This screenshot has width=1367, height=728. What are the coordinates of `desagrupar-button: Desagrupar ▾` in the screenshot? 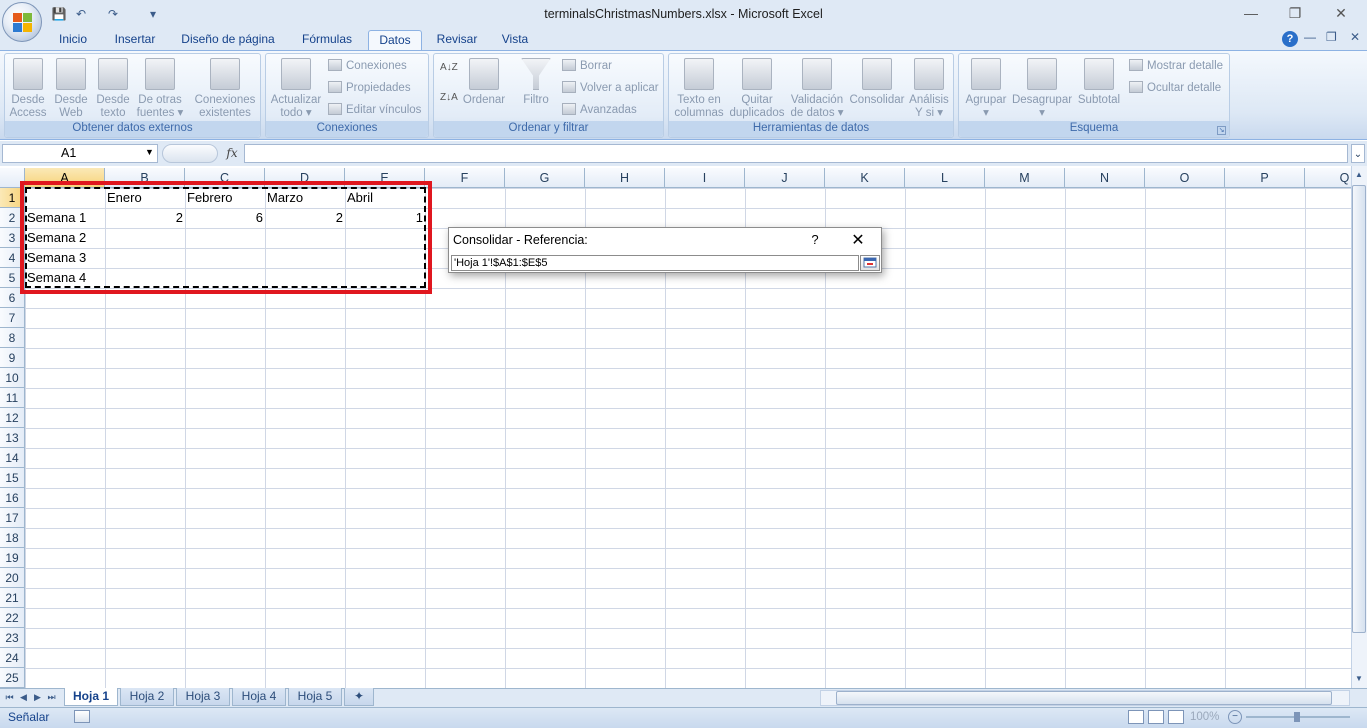 It's located at (1042, 89).